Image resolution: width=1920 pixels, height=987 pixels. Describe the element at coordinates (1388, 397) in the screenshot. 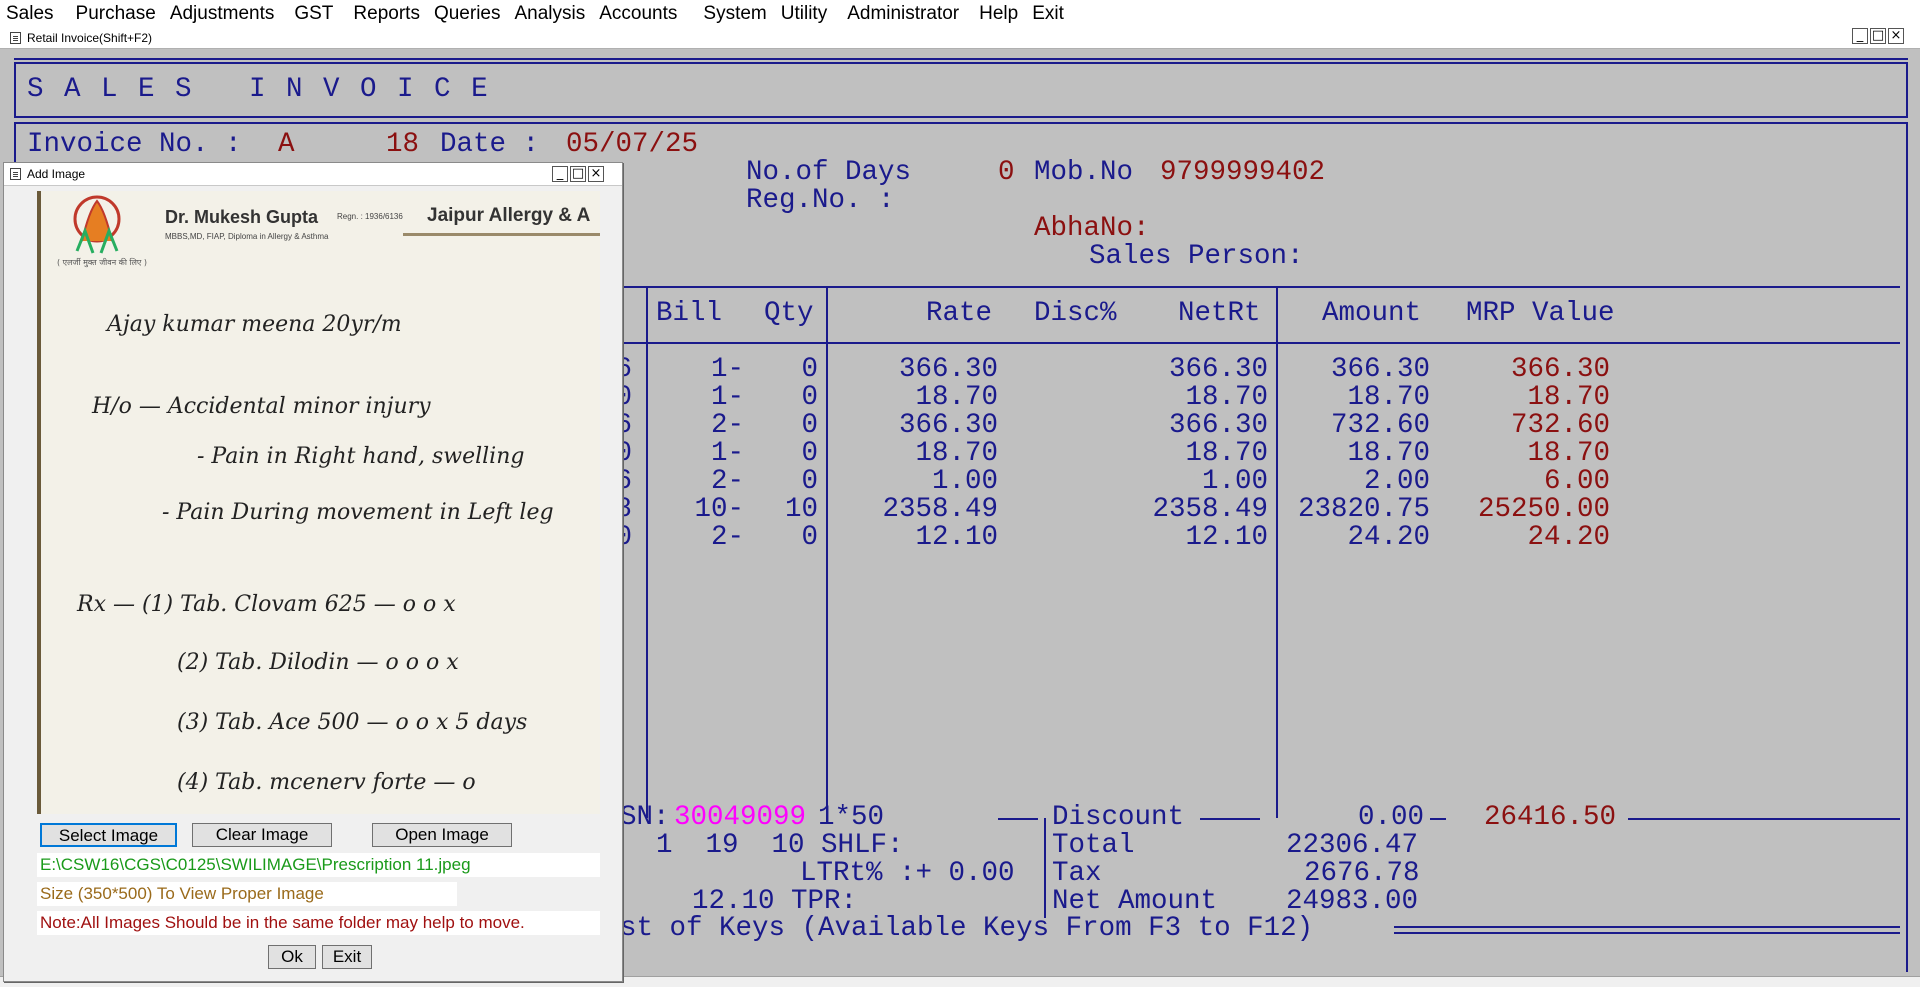

I see `row-1-amount: 18.70` at that location.